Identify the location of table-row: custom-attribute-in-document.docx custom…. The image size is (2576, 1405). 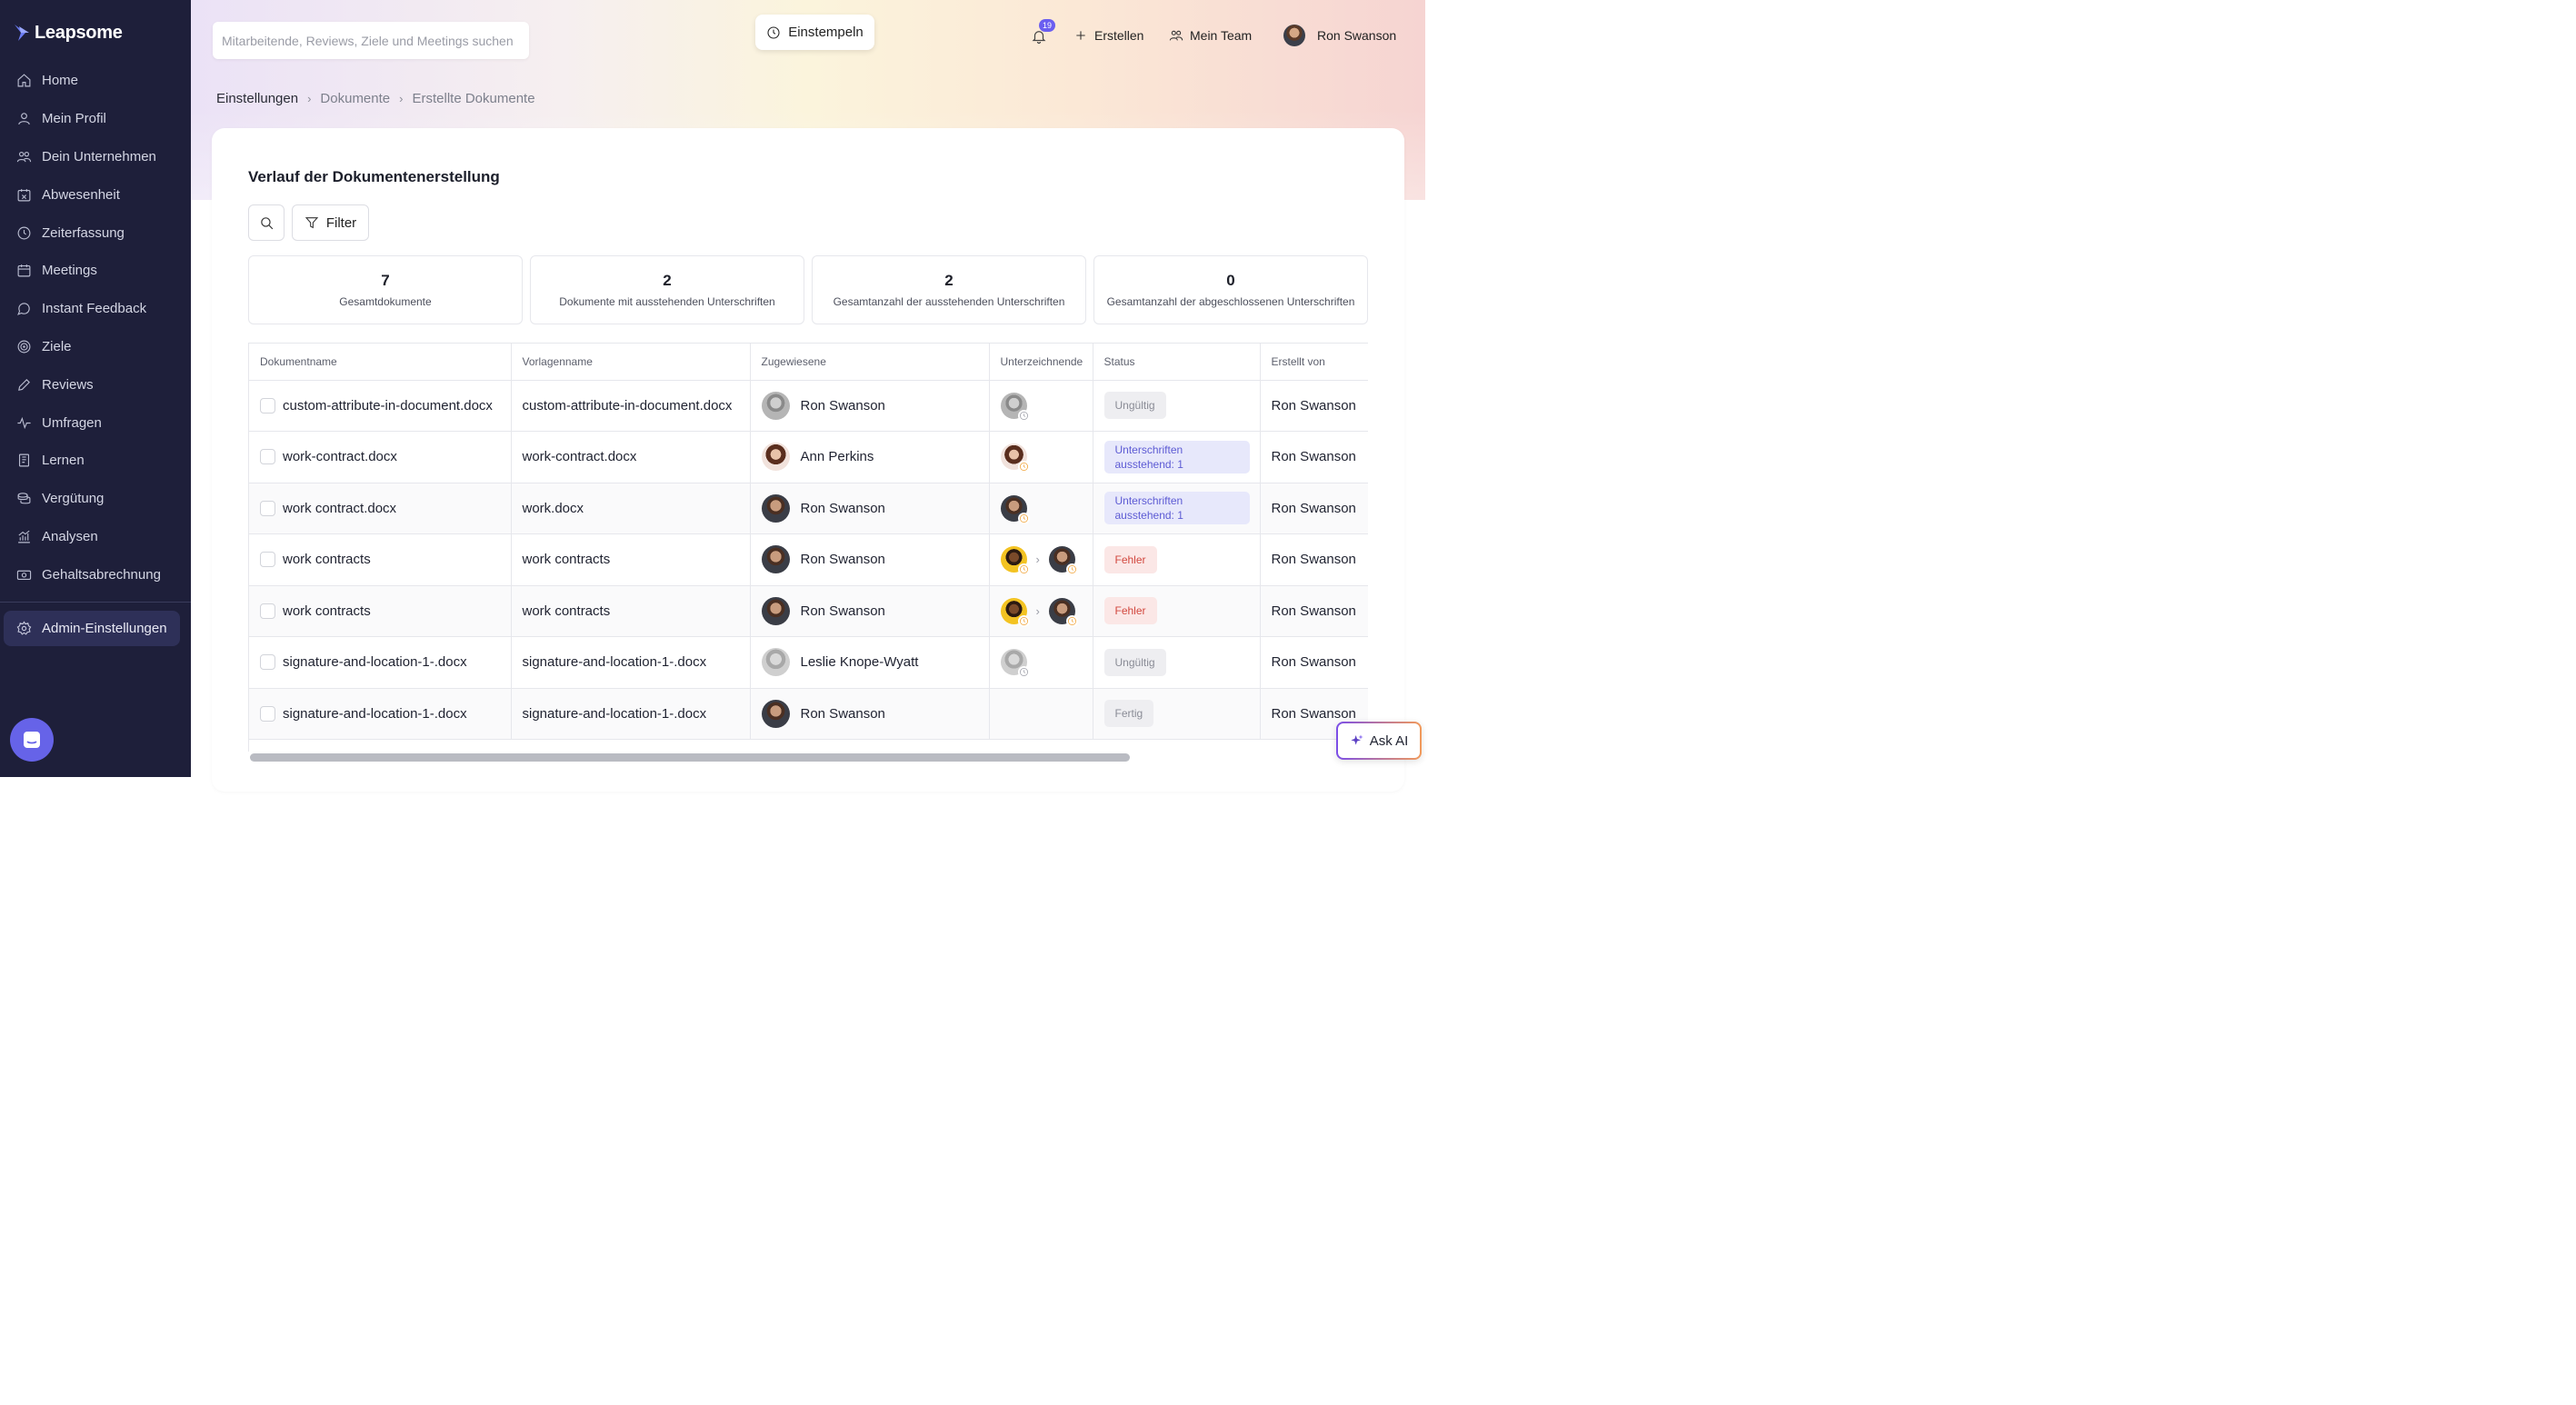
(808, 406).